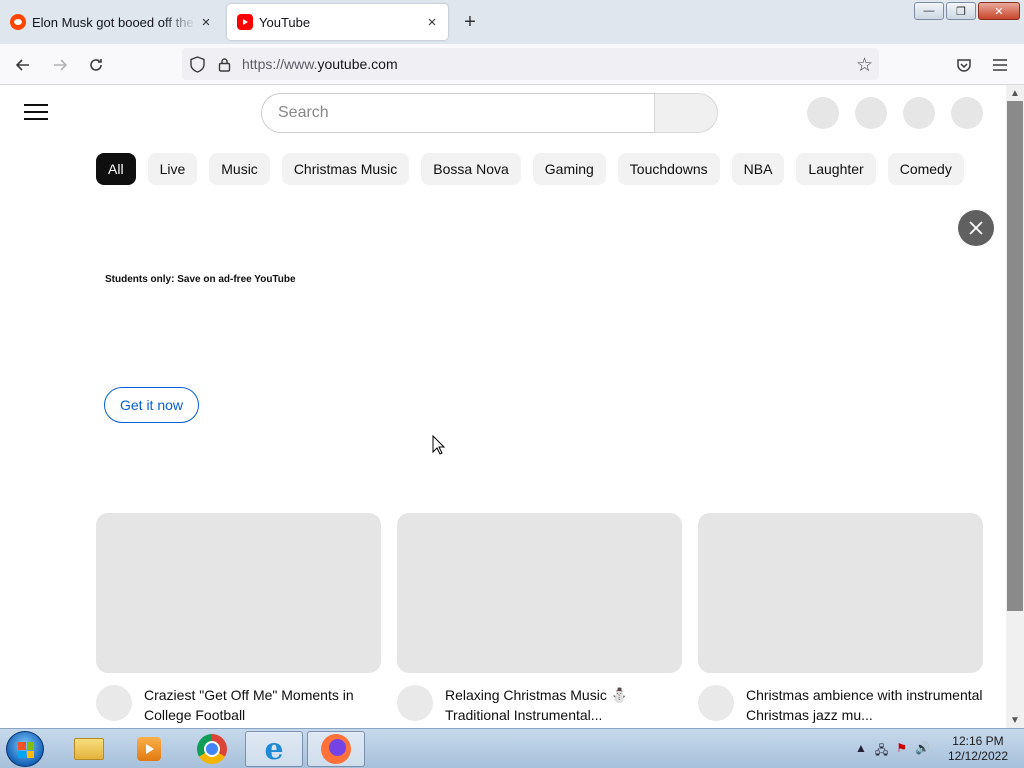 This screenshot has width=1024, height=768. What do you see at coordinates (471, 169) in the screenshot?
I see `chip-bossa-nova: Bossa Nova` at bounding box center [471, 169].